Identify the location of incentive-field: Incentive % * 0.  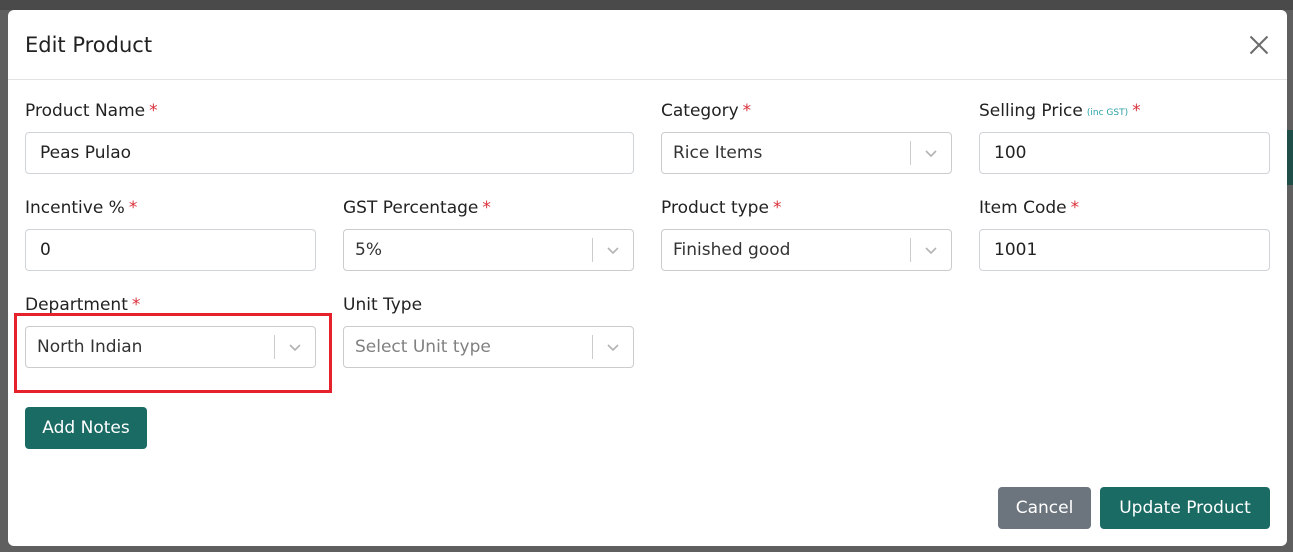
(170, 234).